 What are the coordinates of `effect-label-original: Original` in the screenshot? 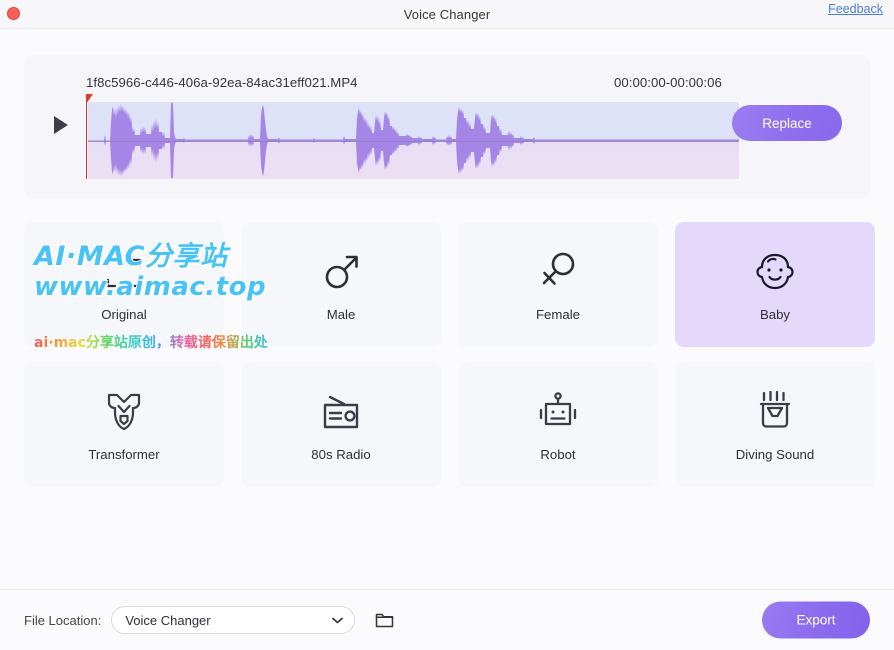 It's located at (124, 314).